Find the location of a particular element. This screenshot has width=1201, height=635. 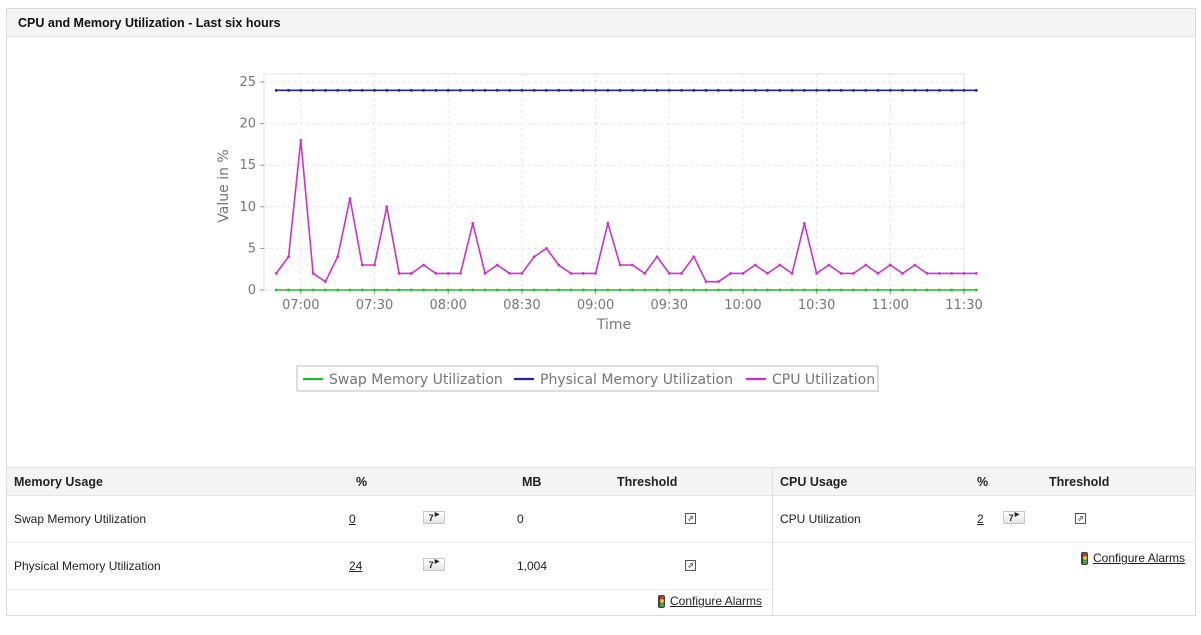

x-tick-label: 07:30 is located at coordinates (374, 305).